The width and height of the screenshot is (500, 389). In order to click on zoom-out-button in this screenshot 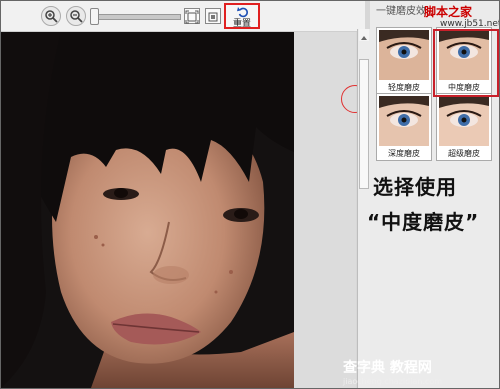, I will do `click(76, 16)`.